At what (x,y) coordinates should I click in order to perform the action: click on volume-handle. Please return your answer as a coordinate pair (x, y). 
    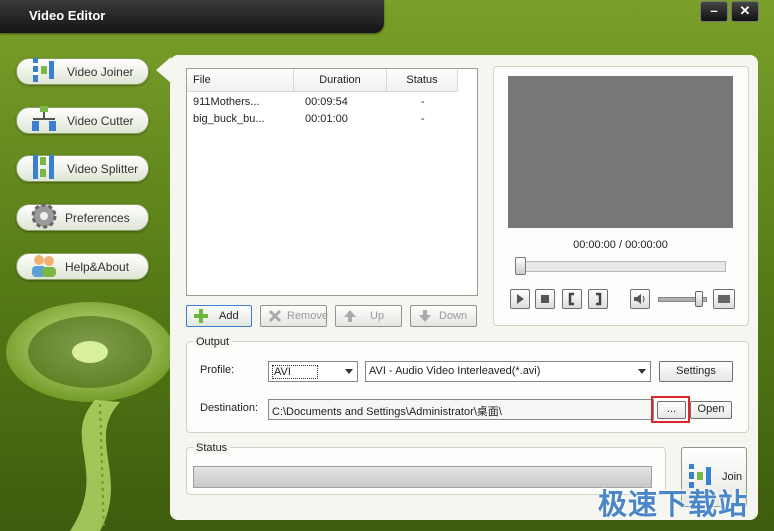
    Looking at the image, I should click on (698, 299).